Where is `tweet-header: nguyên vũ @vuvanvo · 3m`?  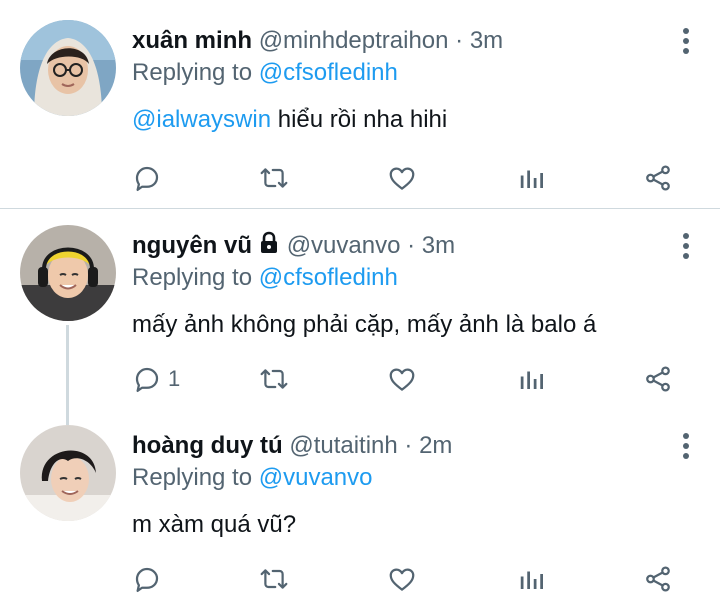
tweet-header: nguyên vũ @vuvanvo · 3m is located at coordinates (293, 246).